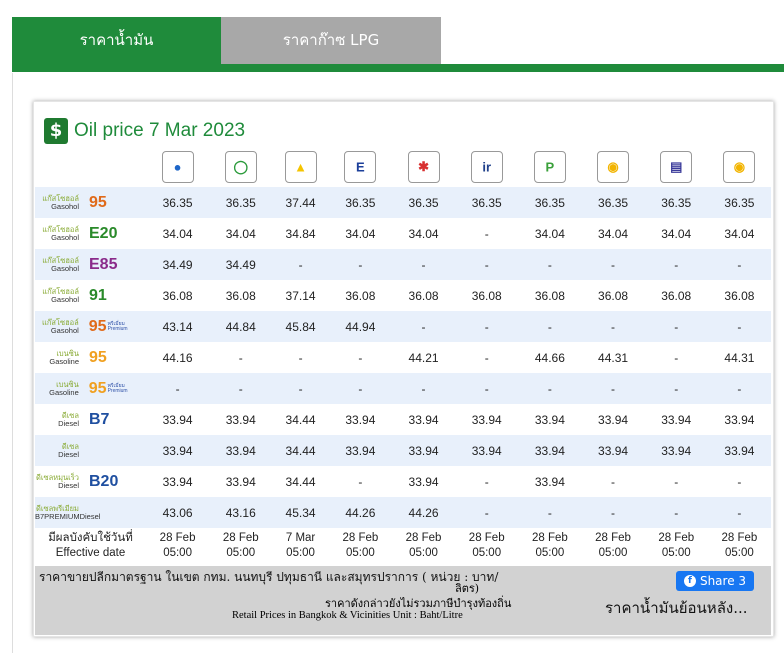  Describe the element at coordinates (723, 581) in the screenshot. I see `share-label: Share 3` at that location.